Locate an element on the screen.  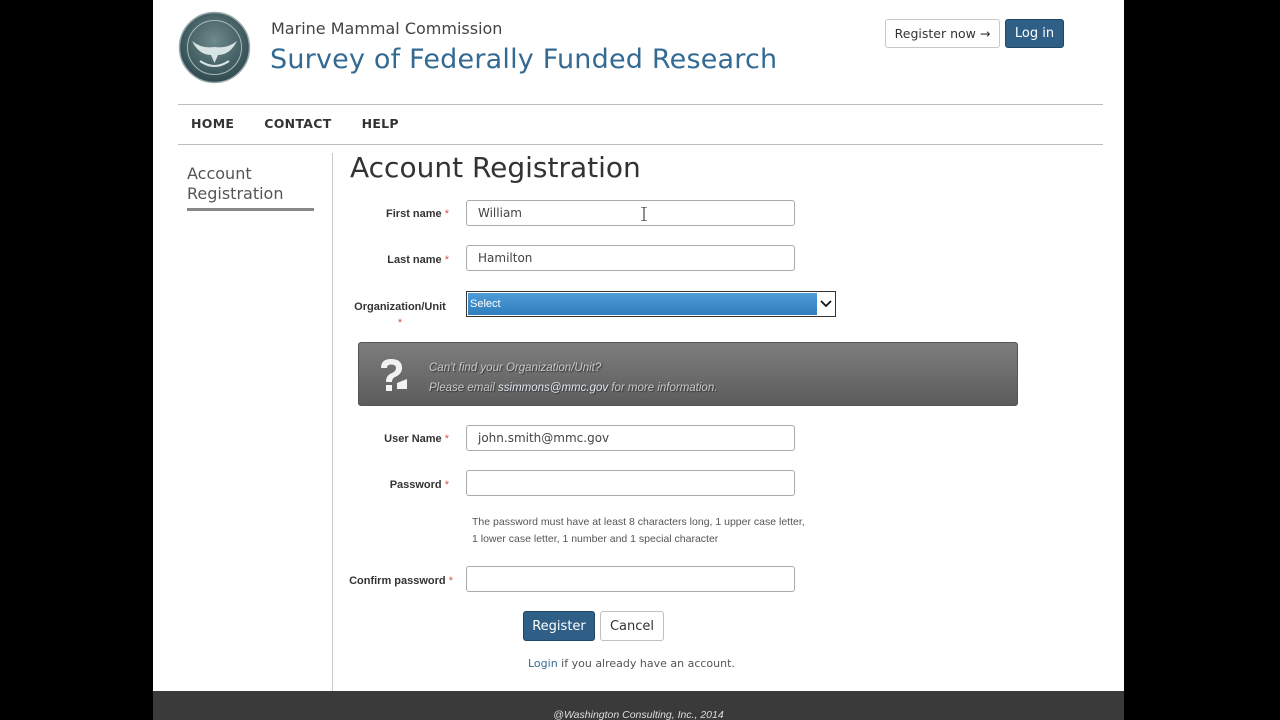
cancel-button: Cancel is located at coordinates (632, 626).